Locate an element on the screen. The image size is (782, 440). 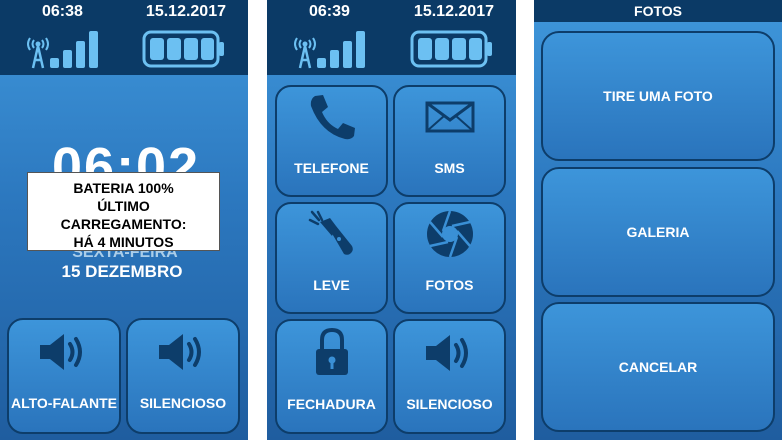
phone-icon is located at coordinates (332, 117).